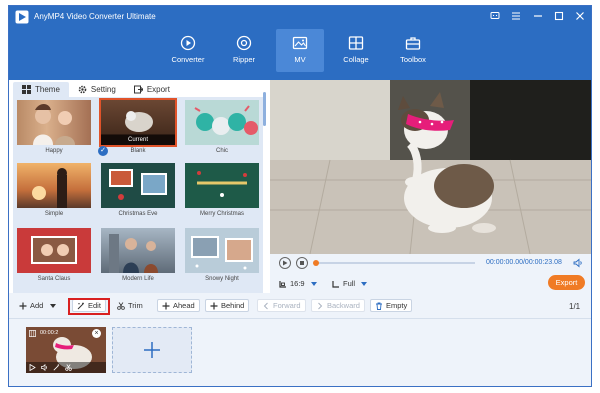 This screenshot has height=393, width=600. What do you see at coordinates (103, 89) in the screenshot?
I see `tab-label: Setting` at bounding box center [103, 89].